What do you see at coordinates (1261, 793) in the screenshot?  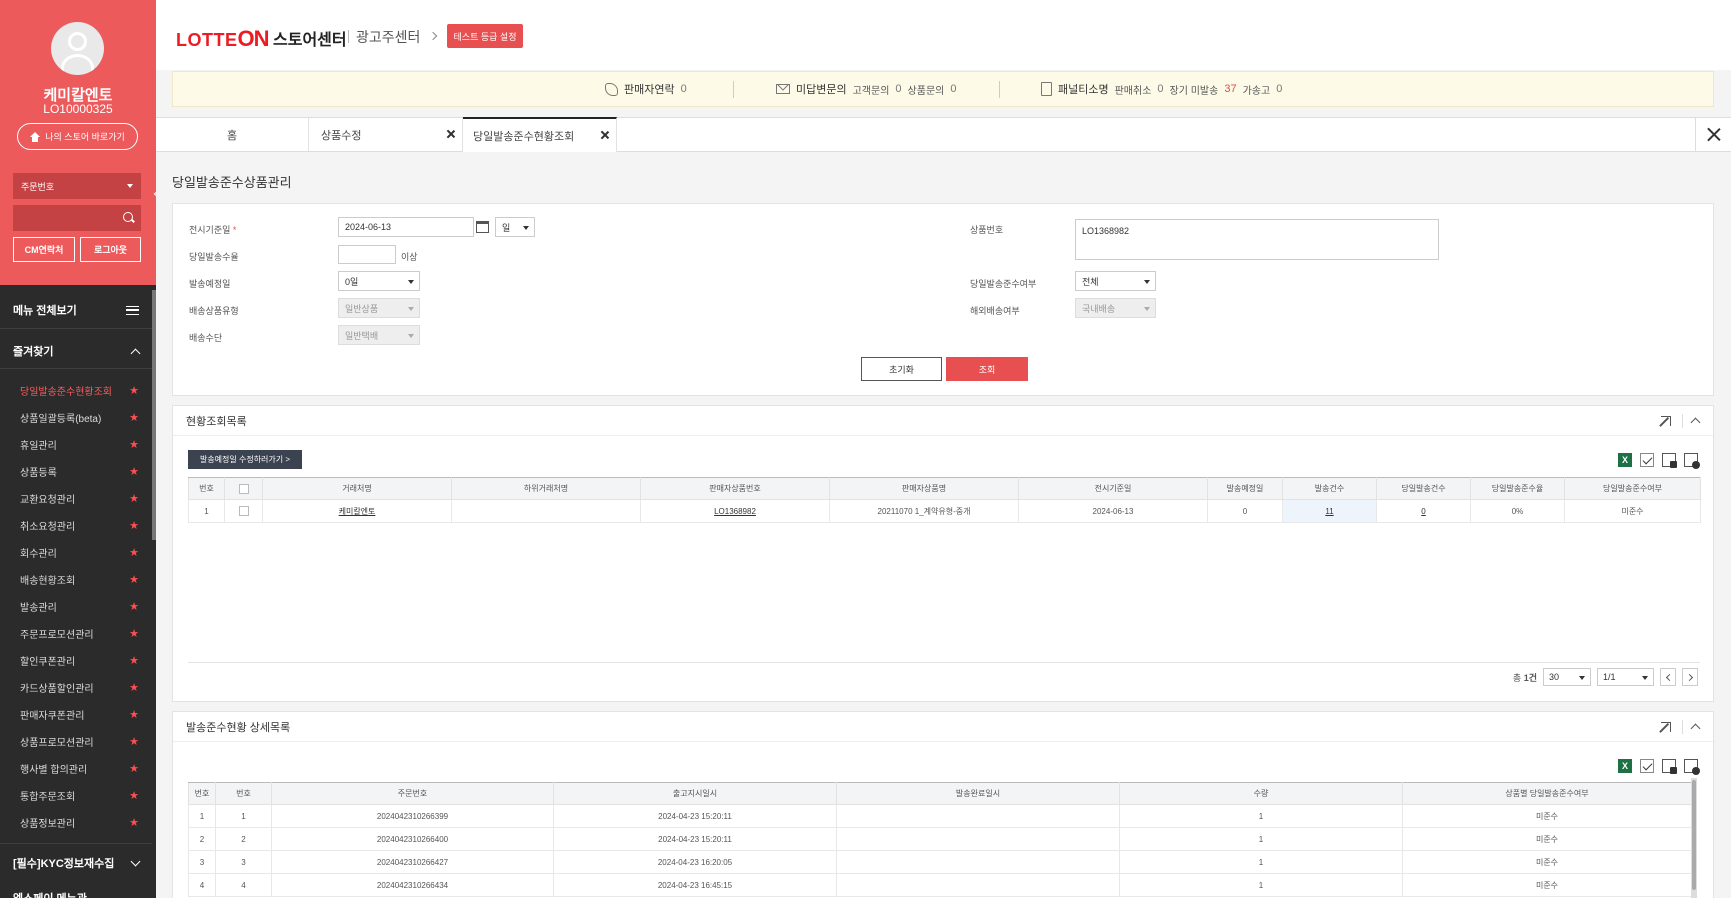 I see `column-header: 수량` at bounding box center [1261, 793].